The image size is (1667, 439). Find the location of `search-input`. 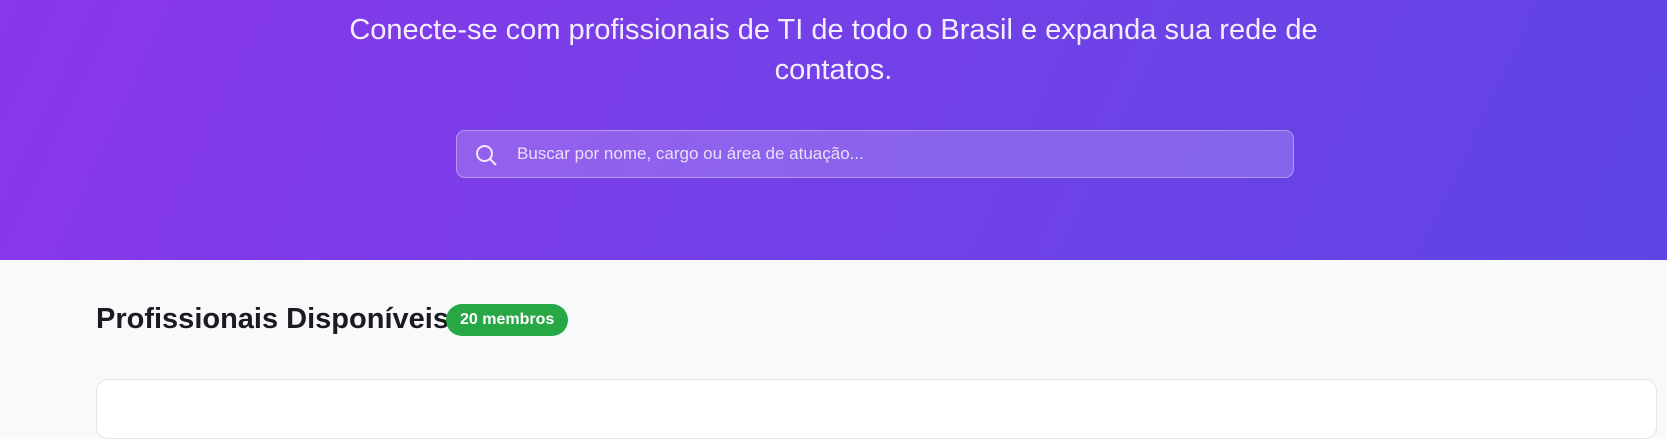

search-input is located at coordinates (897, 154).